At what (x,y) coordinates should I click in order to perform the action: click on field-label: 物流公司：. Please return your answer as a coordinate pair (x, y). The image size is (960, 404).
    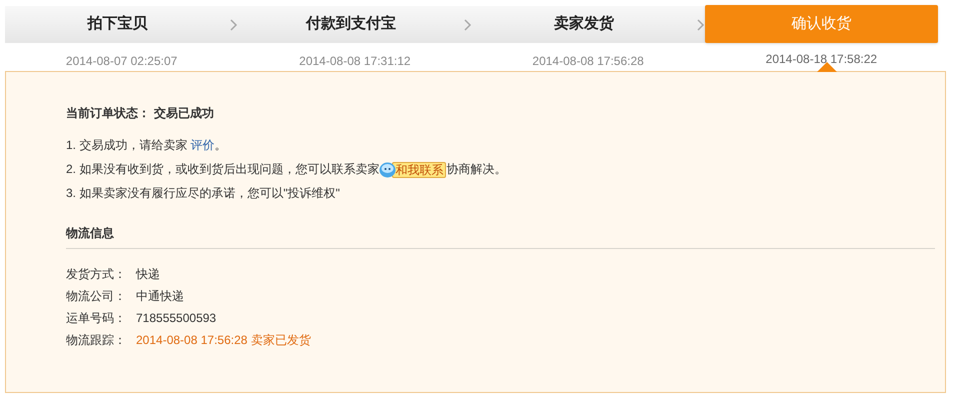
    Looking at the image, I should click on (96, 296).